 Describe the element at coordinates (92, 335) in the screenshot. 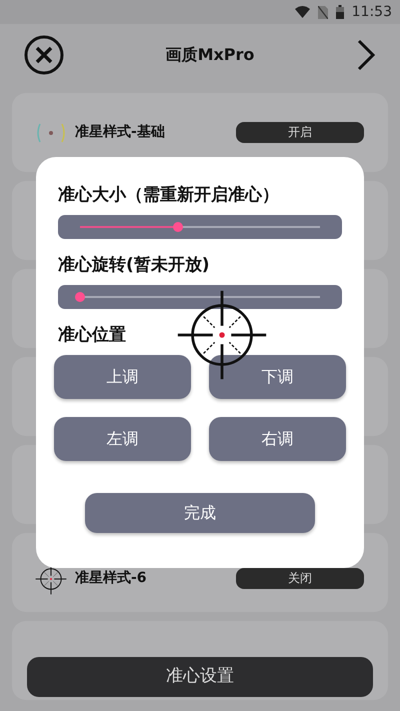

I see `position-label: 准心位置` at that location.